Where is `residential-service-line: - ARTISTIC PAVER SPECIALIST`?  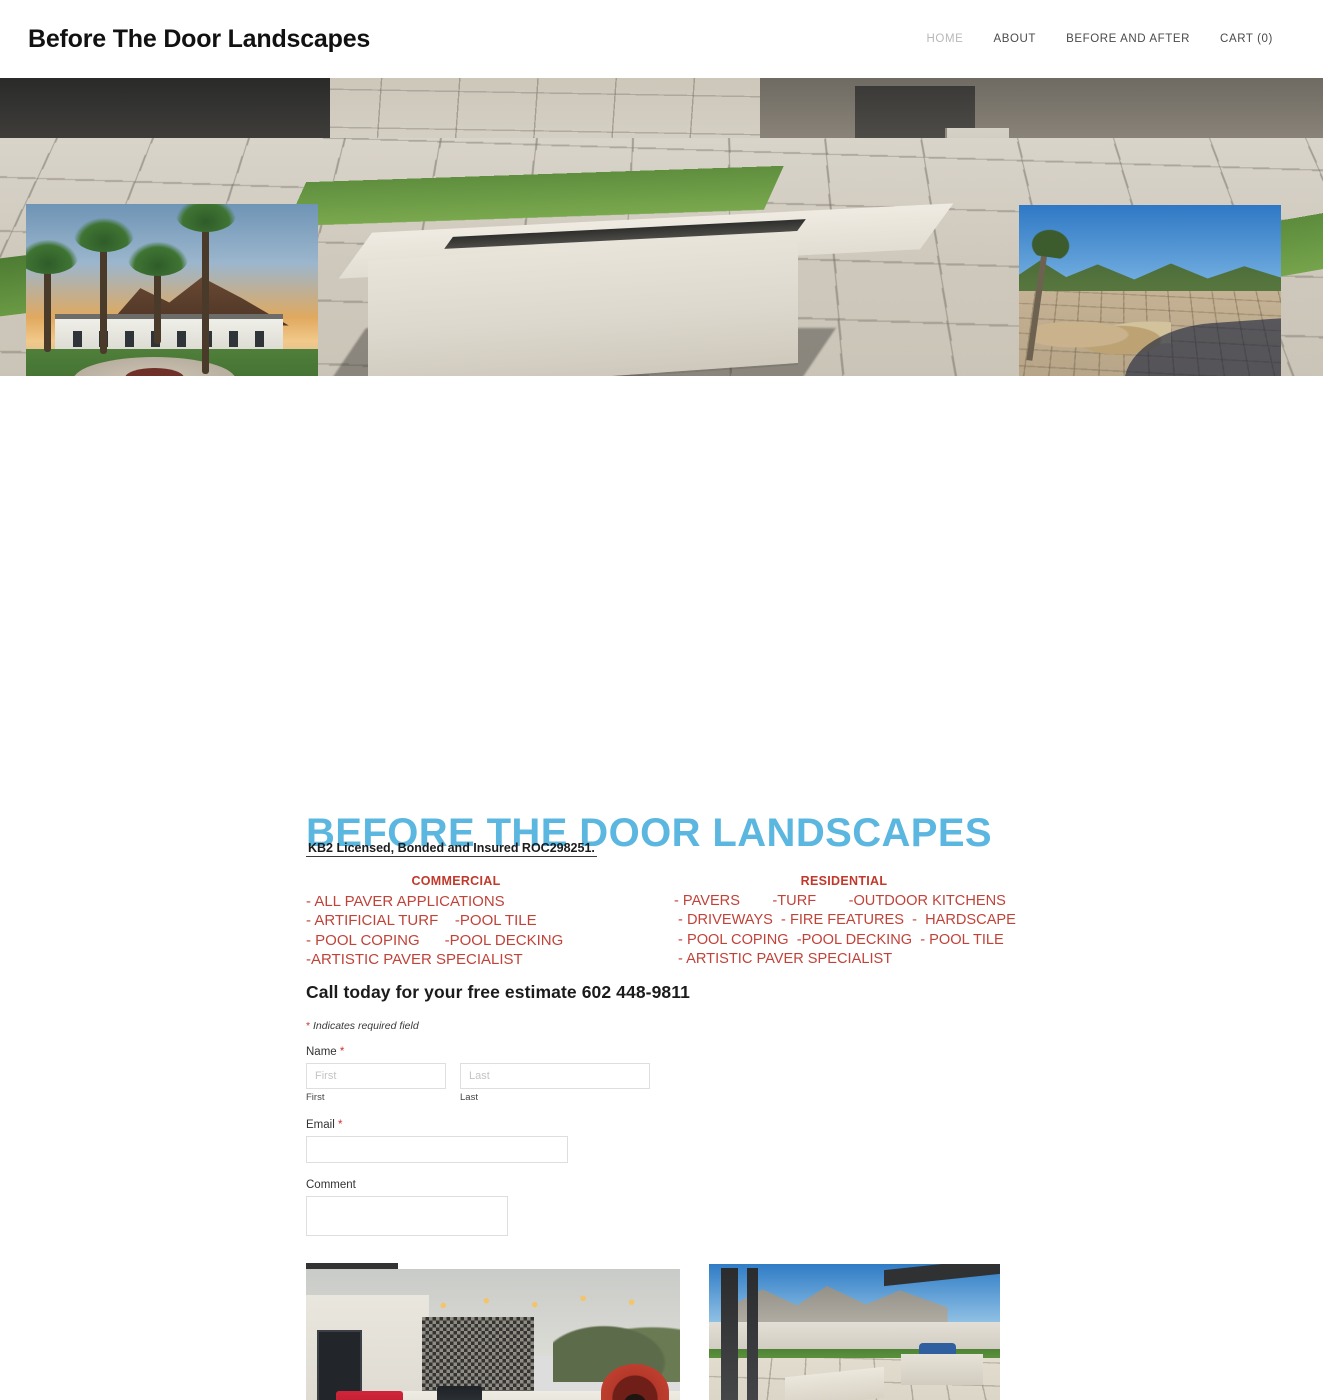 residential-service-line: - ARTISTIC PAVER SPECIALIST is located at coordinates (783, 959).